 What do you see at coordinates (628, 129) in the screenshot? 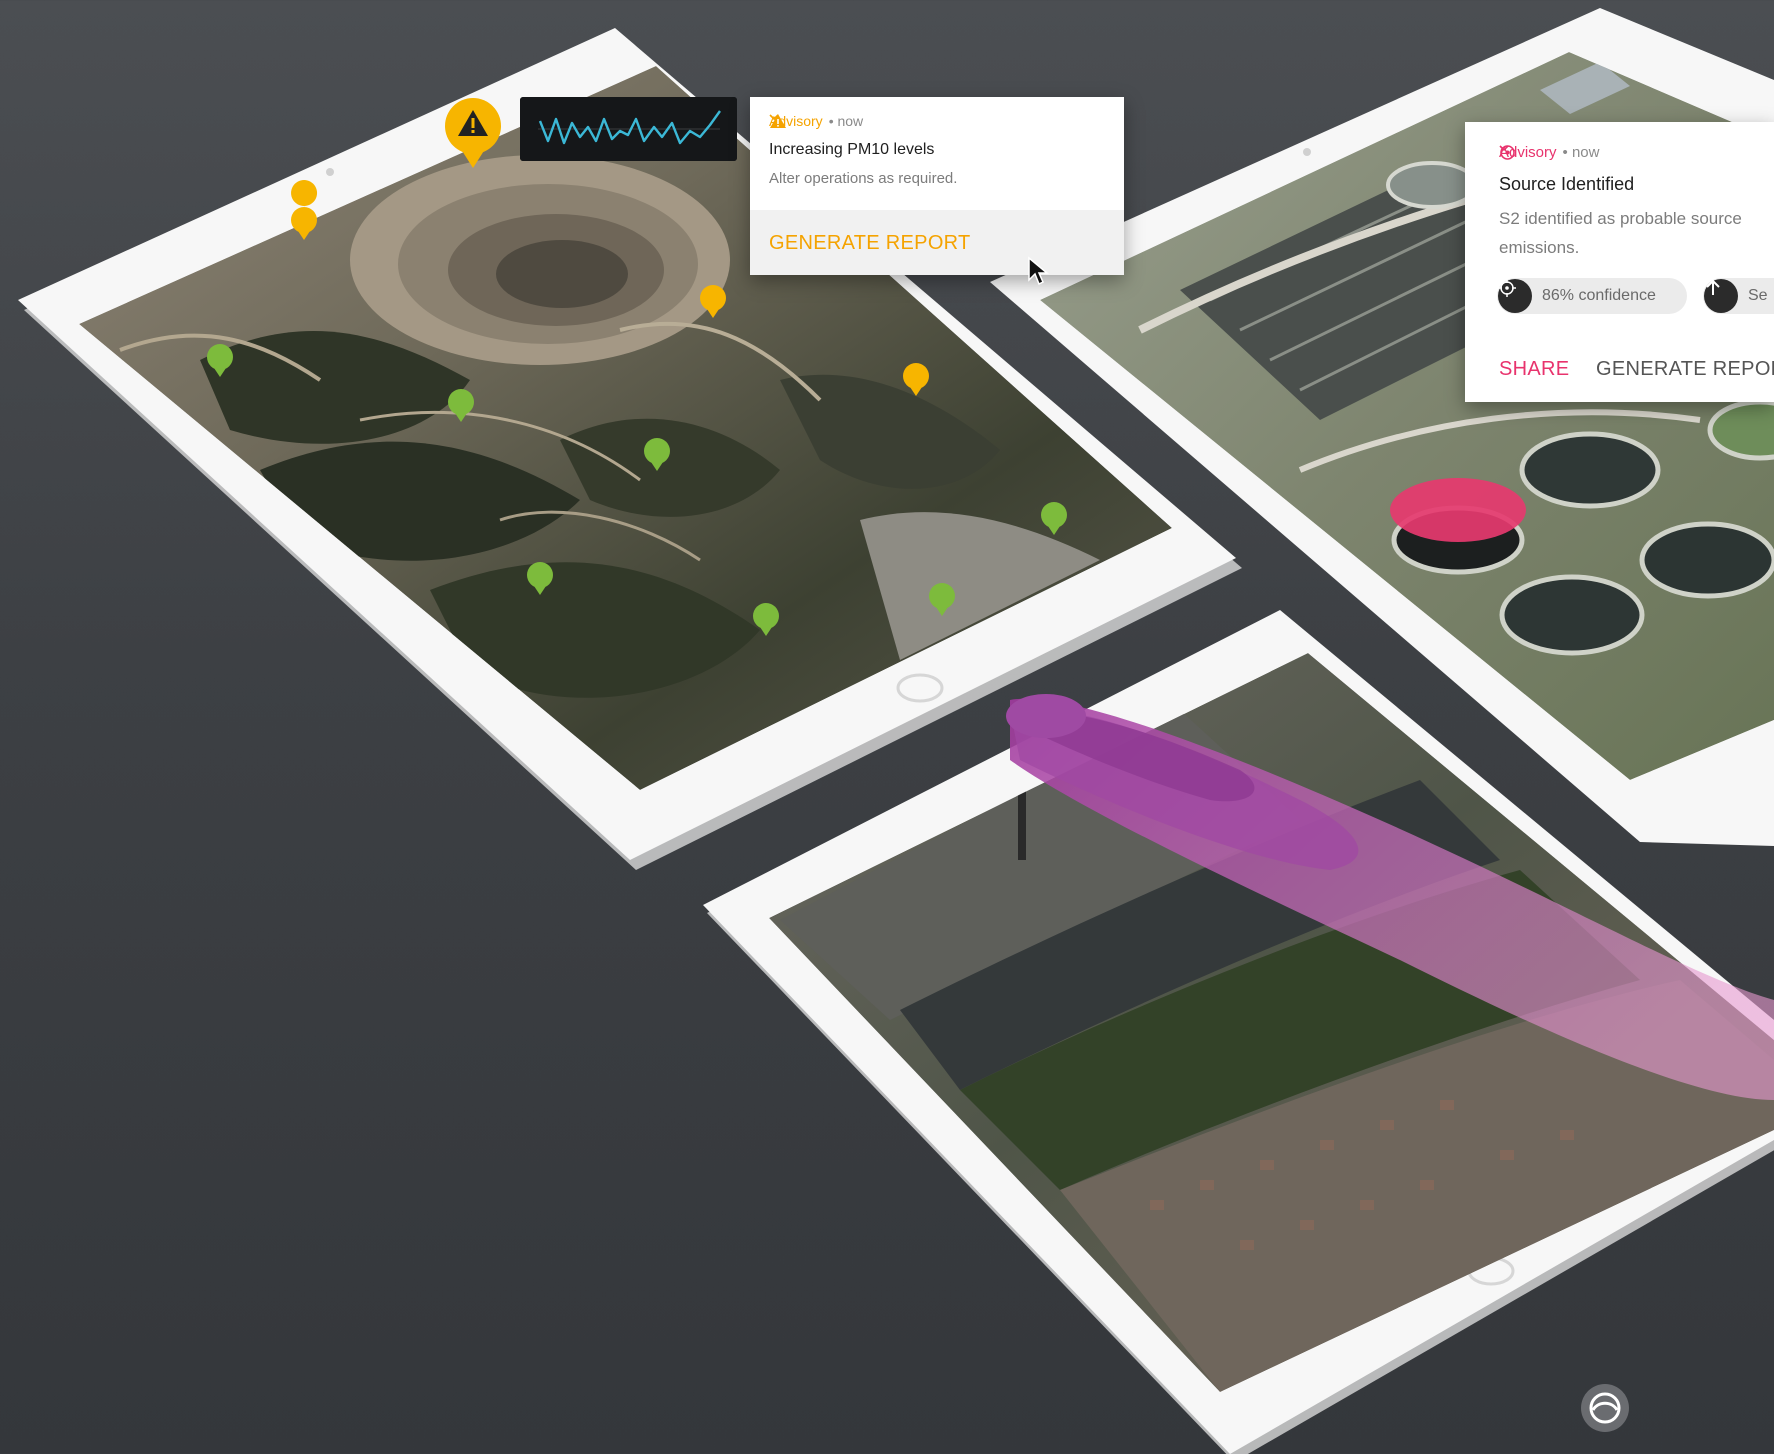
I see `pm10-trend-sparkline` at bounding box center [628, 129].